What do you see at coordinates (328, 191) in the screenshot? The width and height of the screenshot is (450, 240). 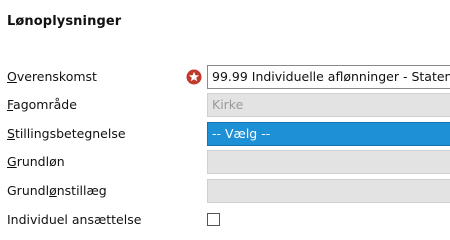 I see `grundloenstillaeg-input` at bounding box center [328, 191].